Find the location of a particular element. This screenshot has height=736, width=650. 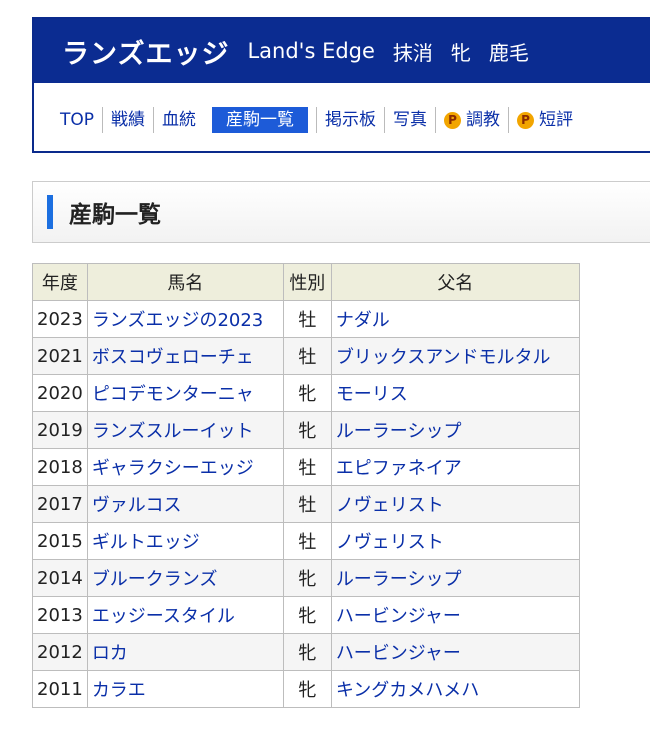

table-row: 2023 ランズエッジの2023 牡ナダル is located at coordinates (306, 319).